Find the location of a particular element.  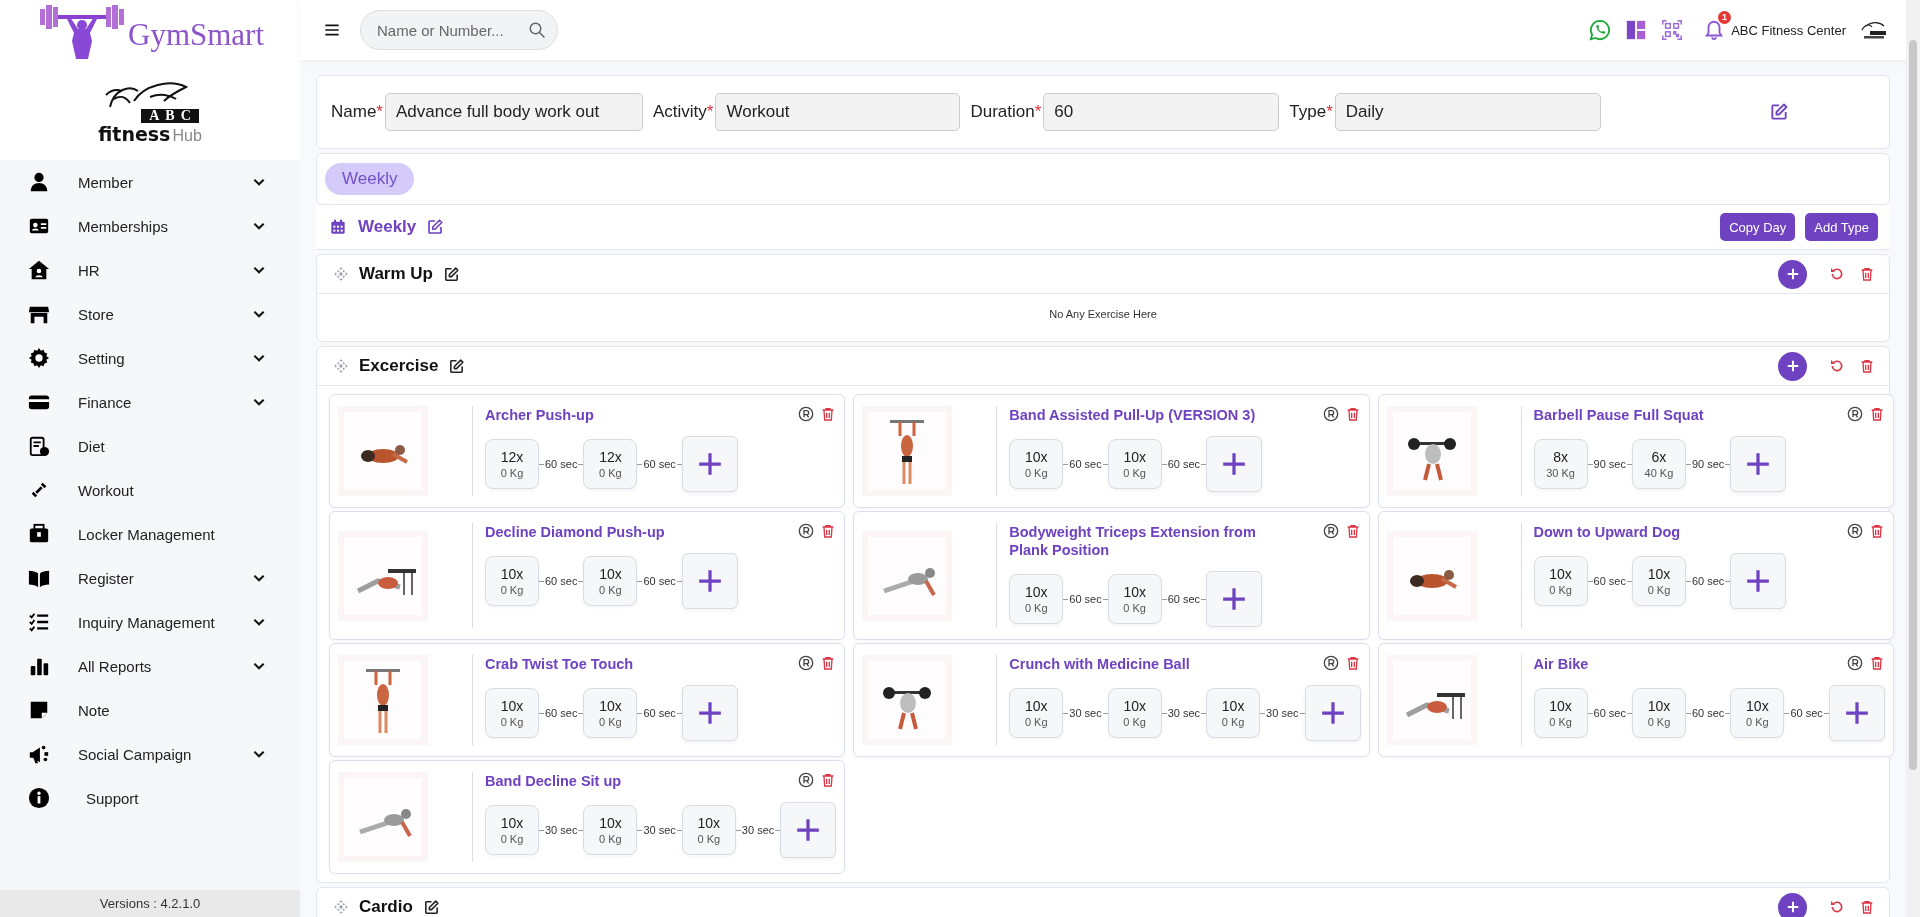

exercise-name: Barbell Pause Full Squat is located at coordinates (1687, 415).